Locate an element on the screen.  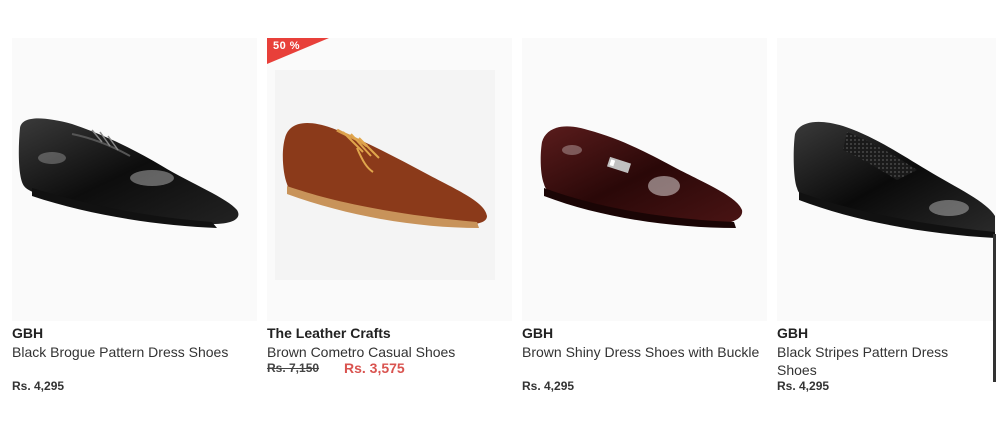
brown-buckle-shoe-image is located at coordinates (641, 177).